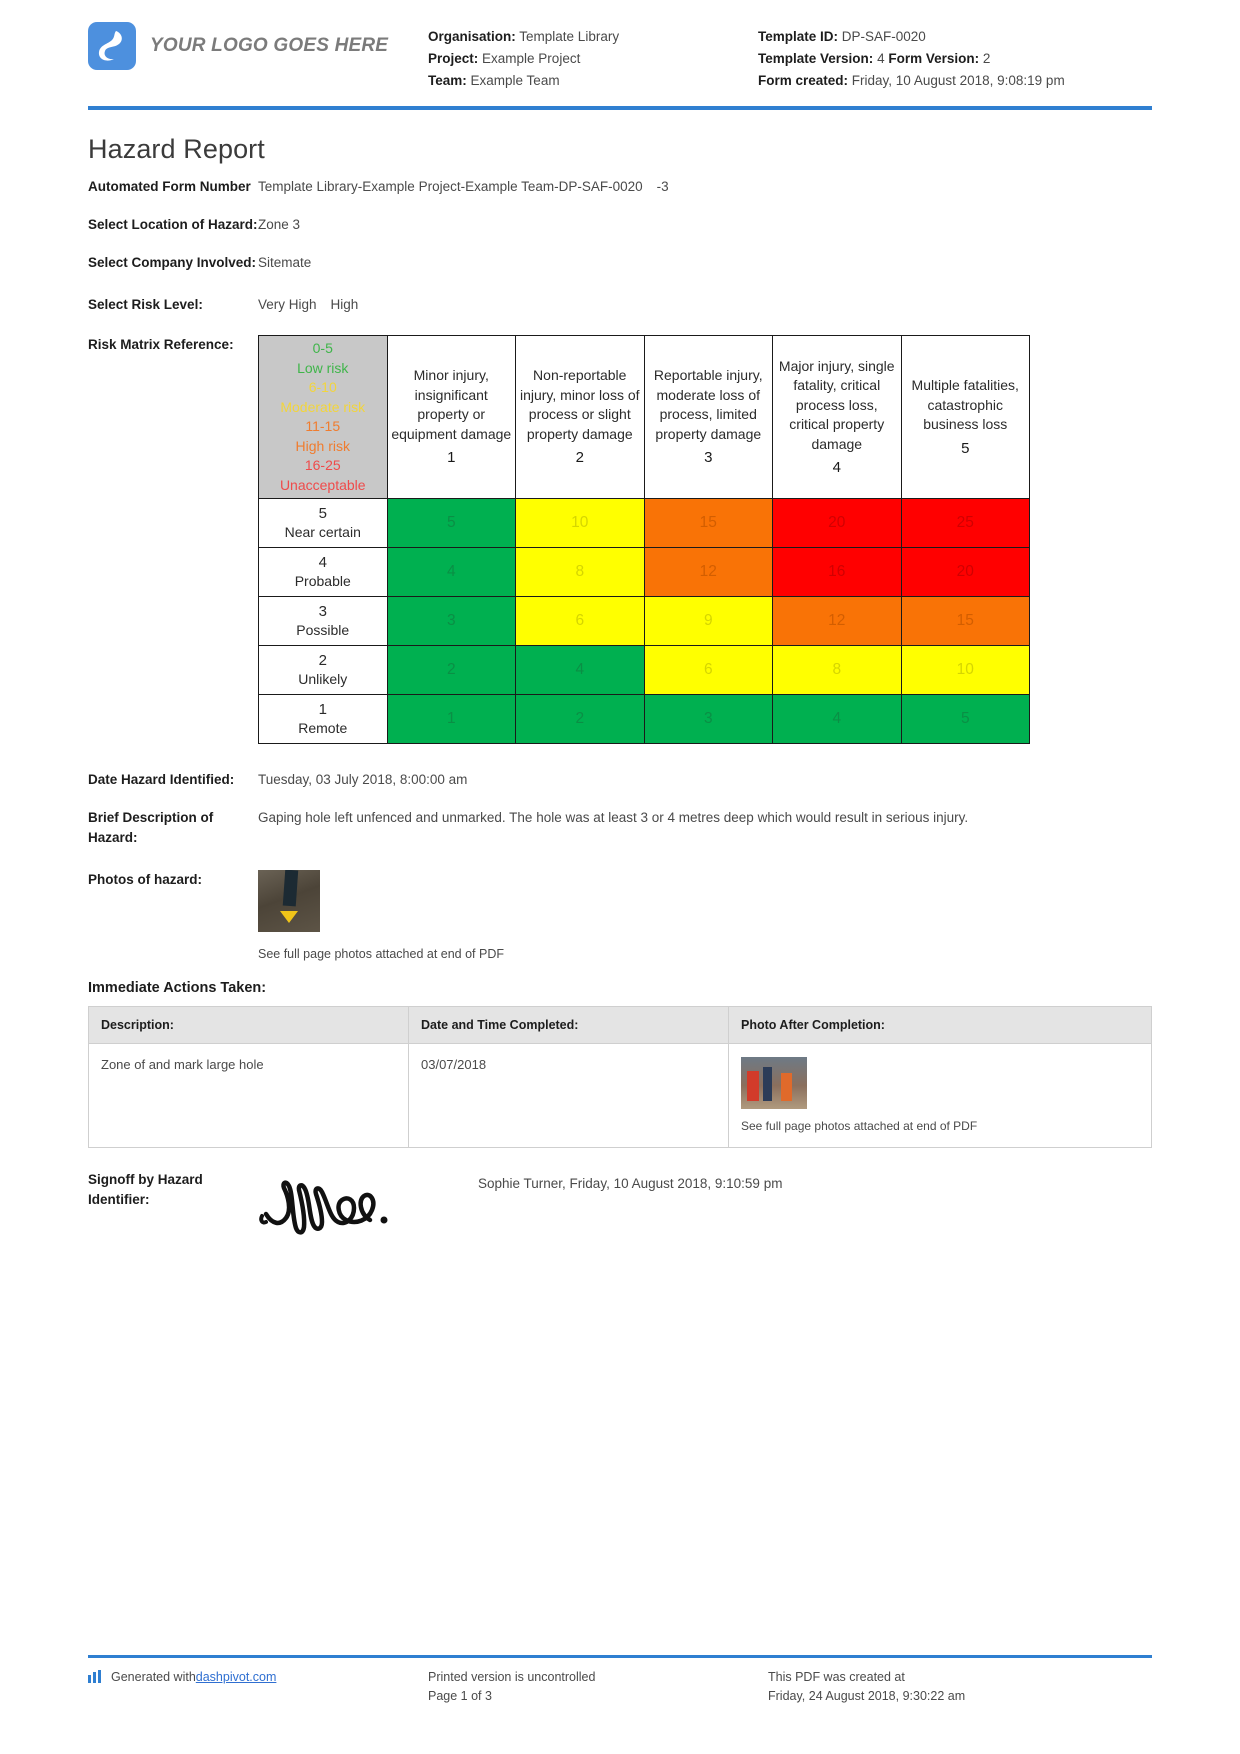 This screenshot has width=1240, height=1754. I want to click on matrix-cell-l2-s4: 8, so click(837, 670).